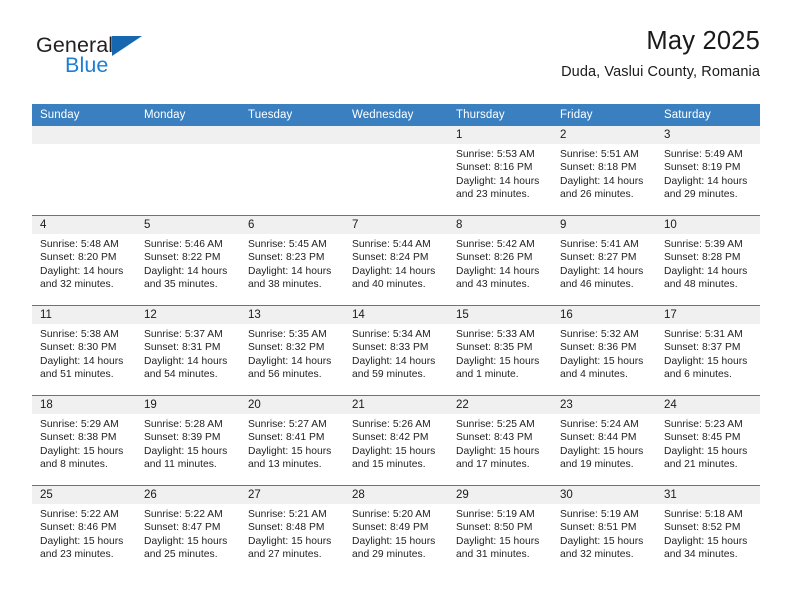  Describe the element at coordinates (391, 334) in the screenshot. I see `sunrise-time: Sunrise: 5:34 AM` at that location.